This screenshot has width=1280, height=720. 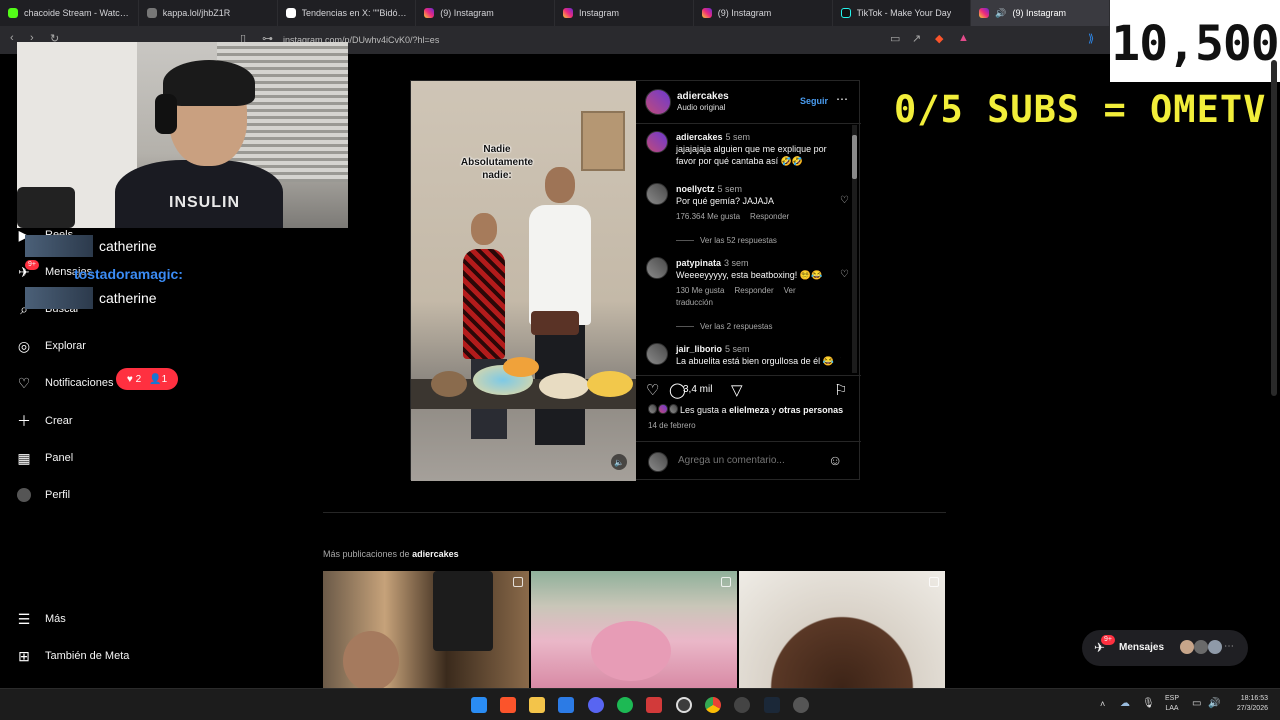 I want to click on windows-start-icon, so click(x=479, y=705).